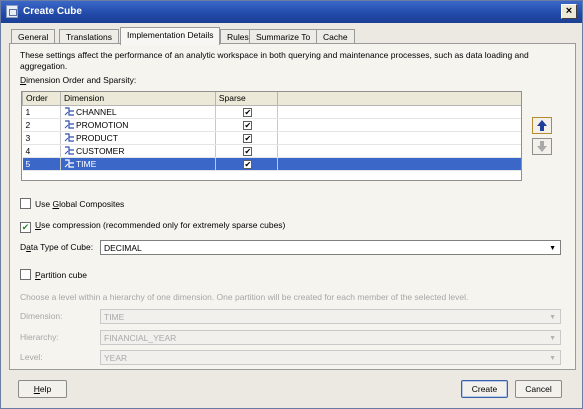  I want to click on move-up-button, so click(542, 125).